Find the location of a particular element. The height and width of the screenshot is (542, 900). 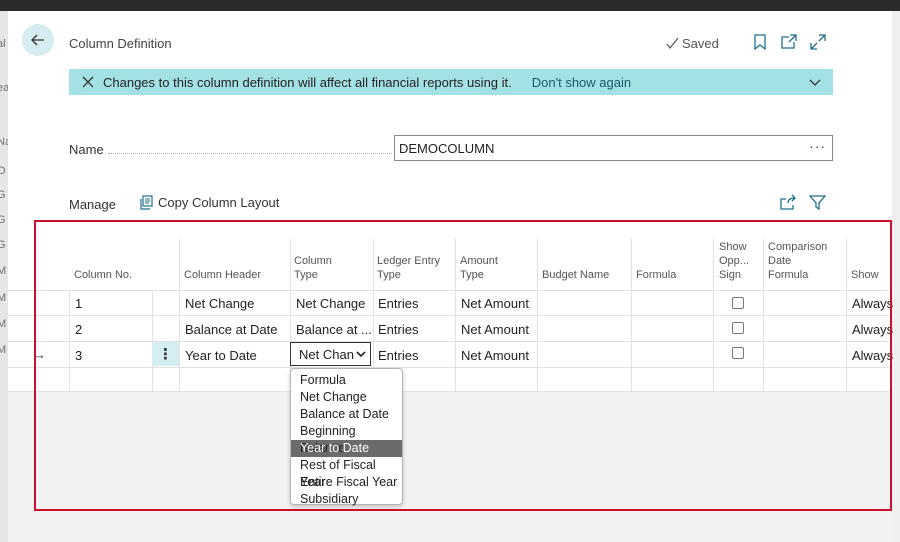

name-field: DEMOCOLUMN ··· is located at coordinates (613, 148).